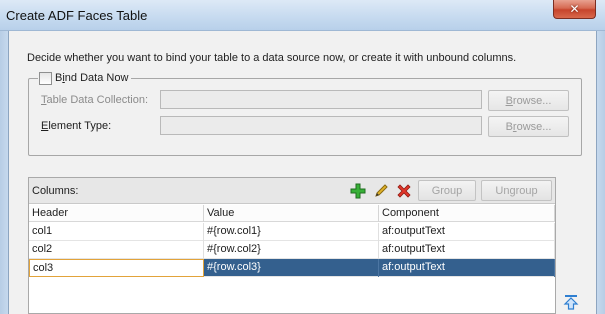  I want to click on value-cell: #{row.col3}, so click(291, 268).